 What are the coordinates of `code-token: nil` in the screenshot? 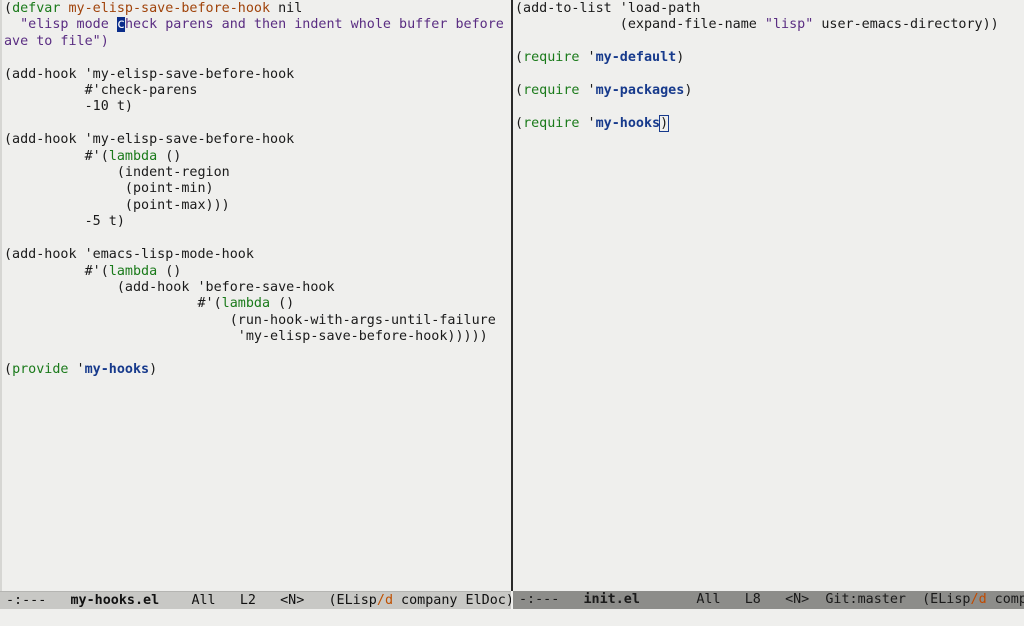 It's located at (286, 8).